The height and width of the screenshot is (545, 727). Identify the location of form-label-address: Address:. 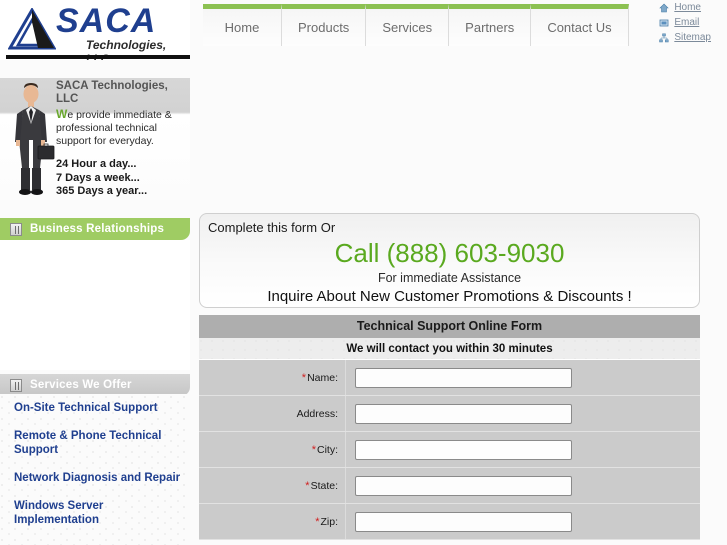
(272, 413).